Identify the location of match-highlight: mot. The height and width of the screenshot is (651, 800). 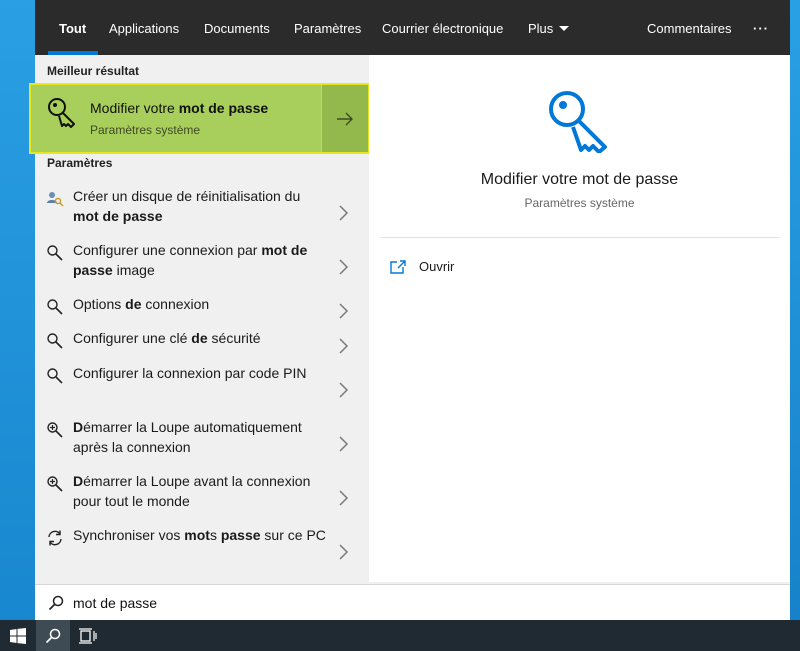
(197, 535).